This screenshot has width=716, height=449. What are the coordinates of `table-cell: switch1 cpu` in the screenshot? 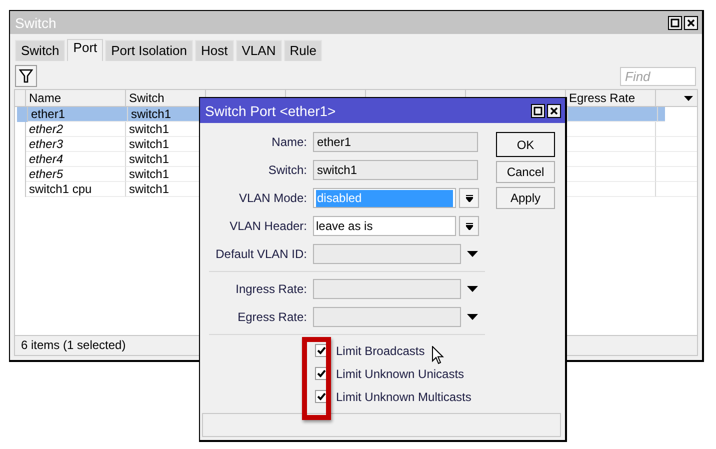 It's located at (76, 189).